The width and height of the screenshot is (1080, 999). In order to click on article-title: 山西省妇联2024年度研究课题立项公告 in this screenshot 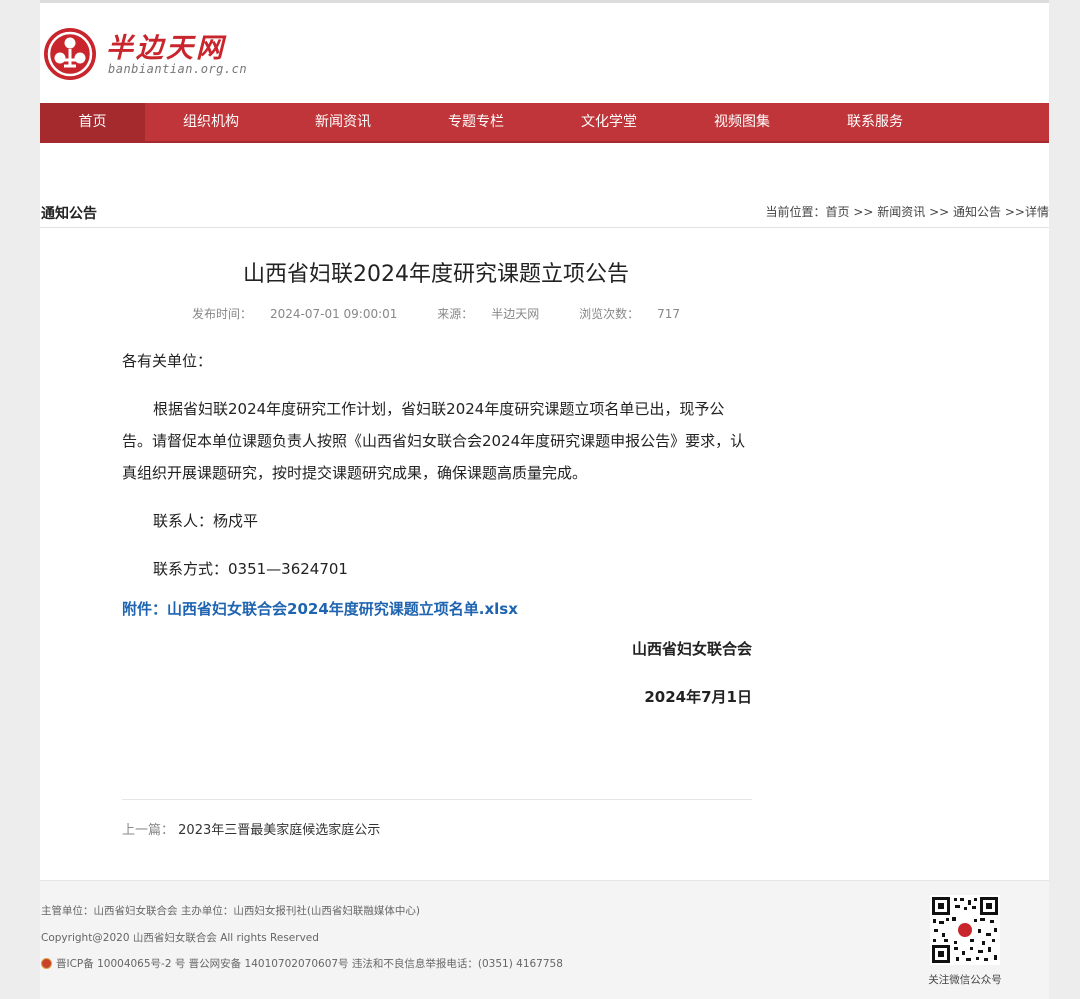, I will do `click(436, 274)`.